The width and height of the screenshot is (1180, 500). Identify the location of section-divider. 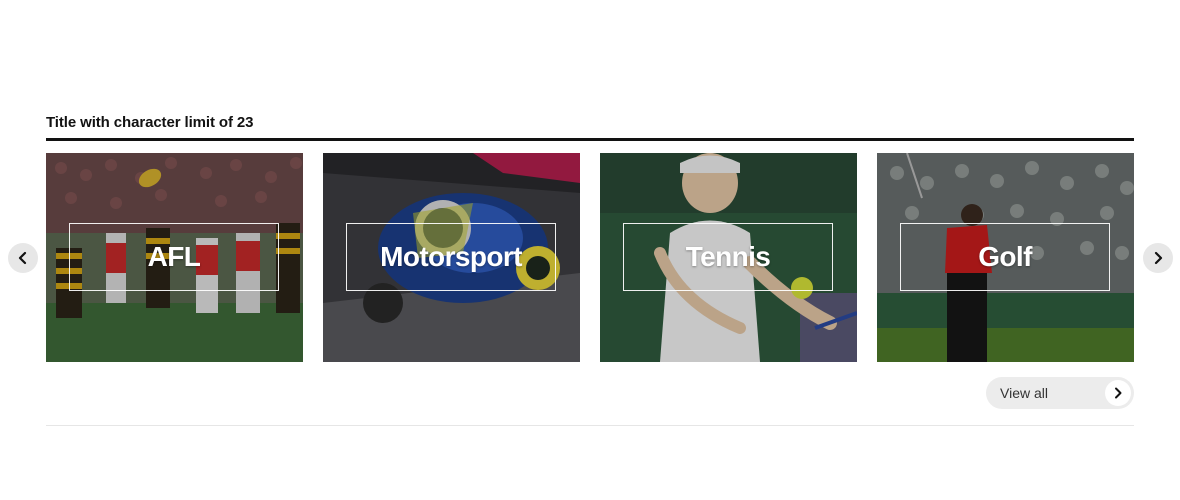
(590, 425).